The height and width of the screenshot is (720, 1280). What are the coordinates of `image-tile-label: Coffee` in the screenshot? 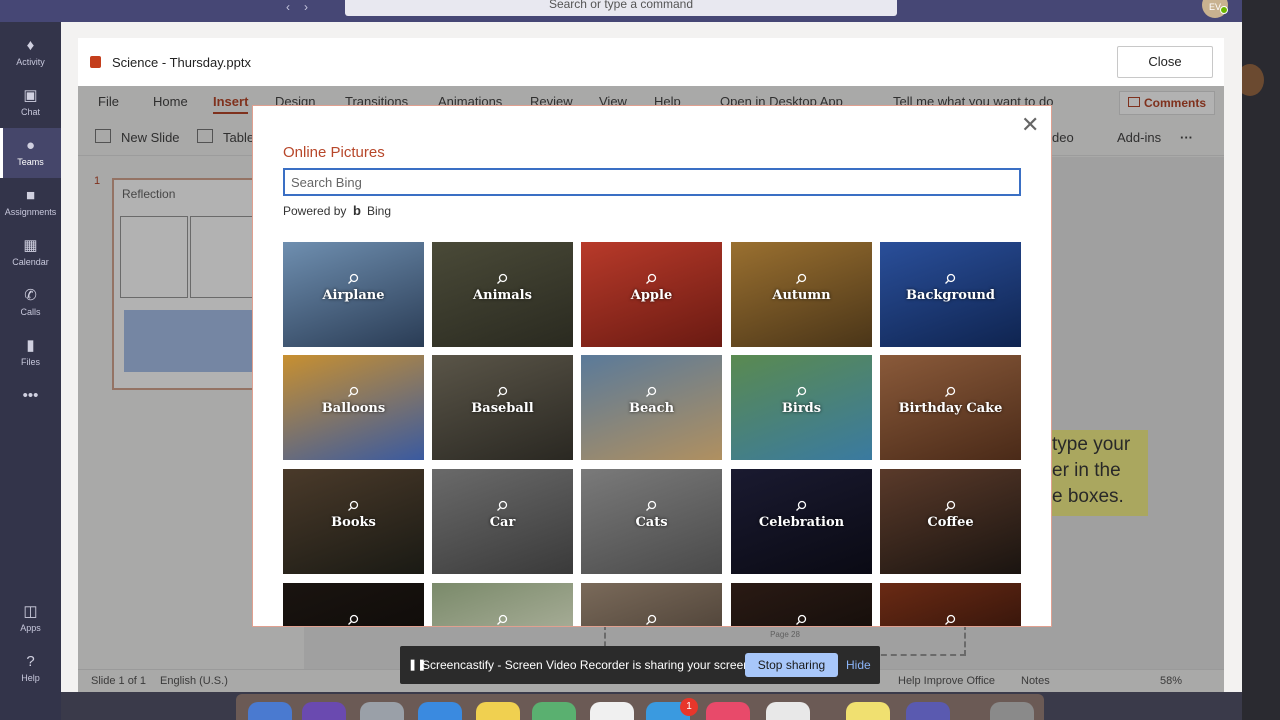 It's located at (950, 522).